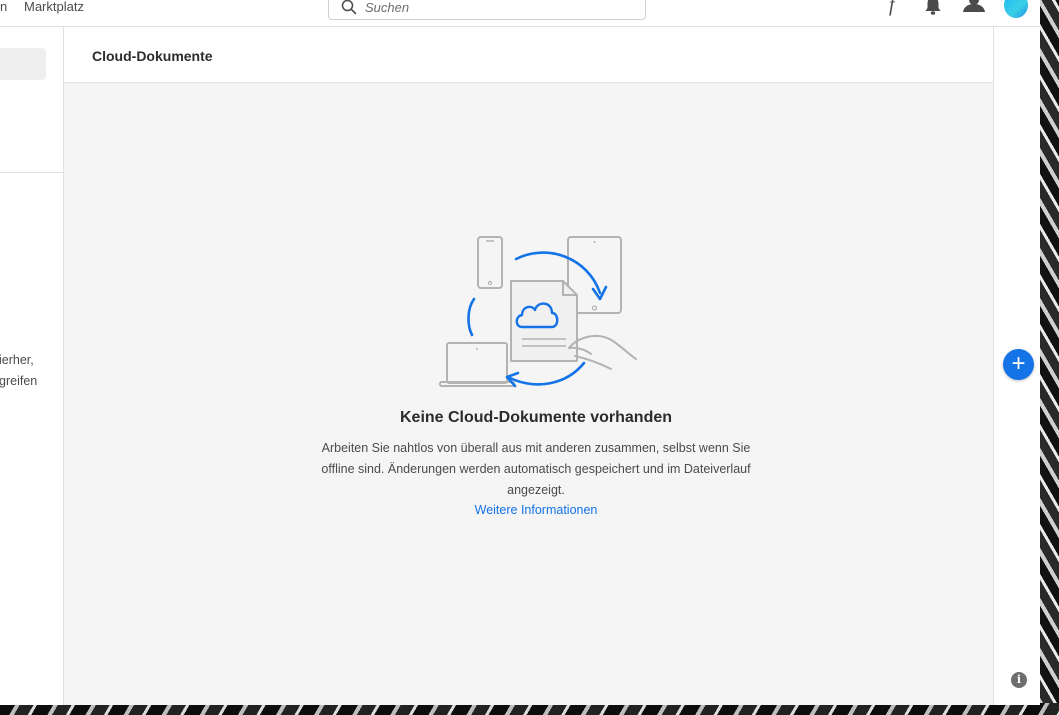 Image resolution: width=1059 pixels, height=715 pixels. Describe the element at coordinates (974, 10) in the screenshot. I see `user-icon` at that location.